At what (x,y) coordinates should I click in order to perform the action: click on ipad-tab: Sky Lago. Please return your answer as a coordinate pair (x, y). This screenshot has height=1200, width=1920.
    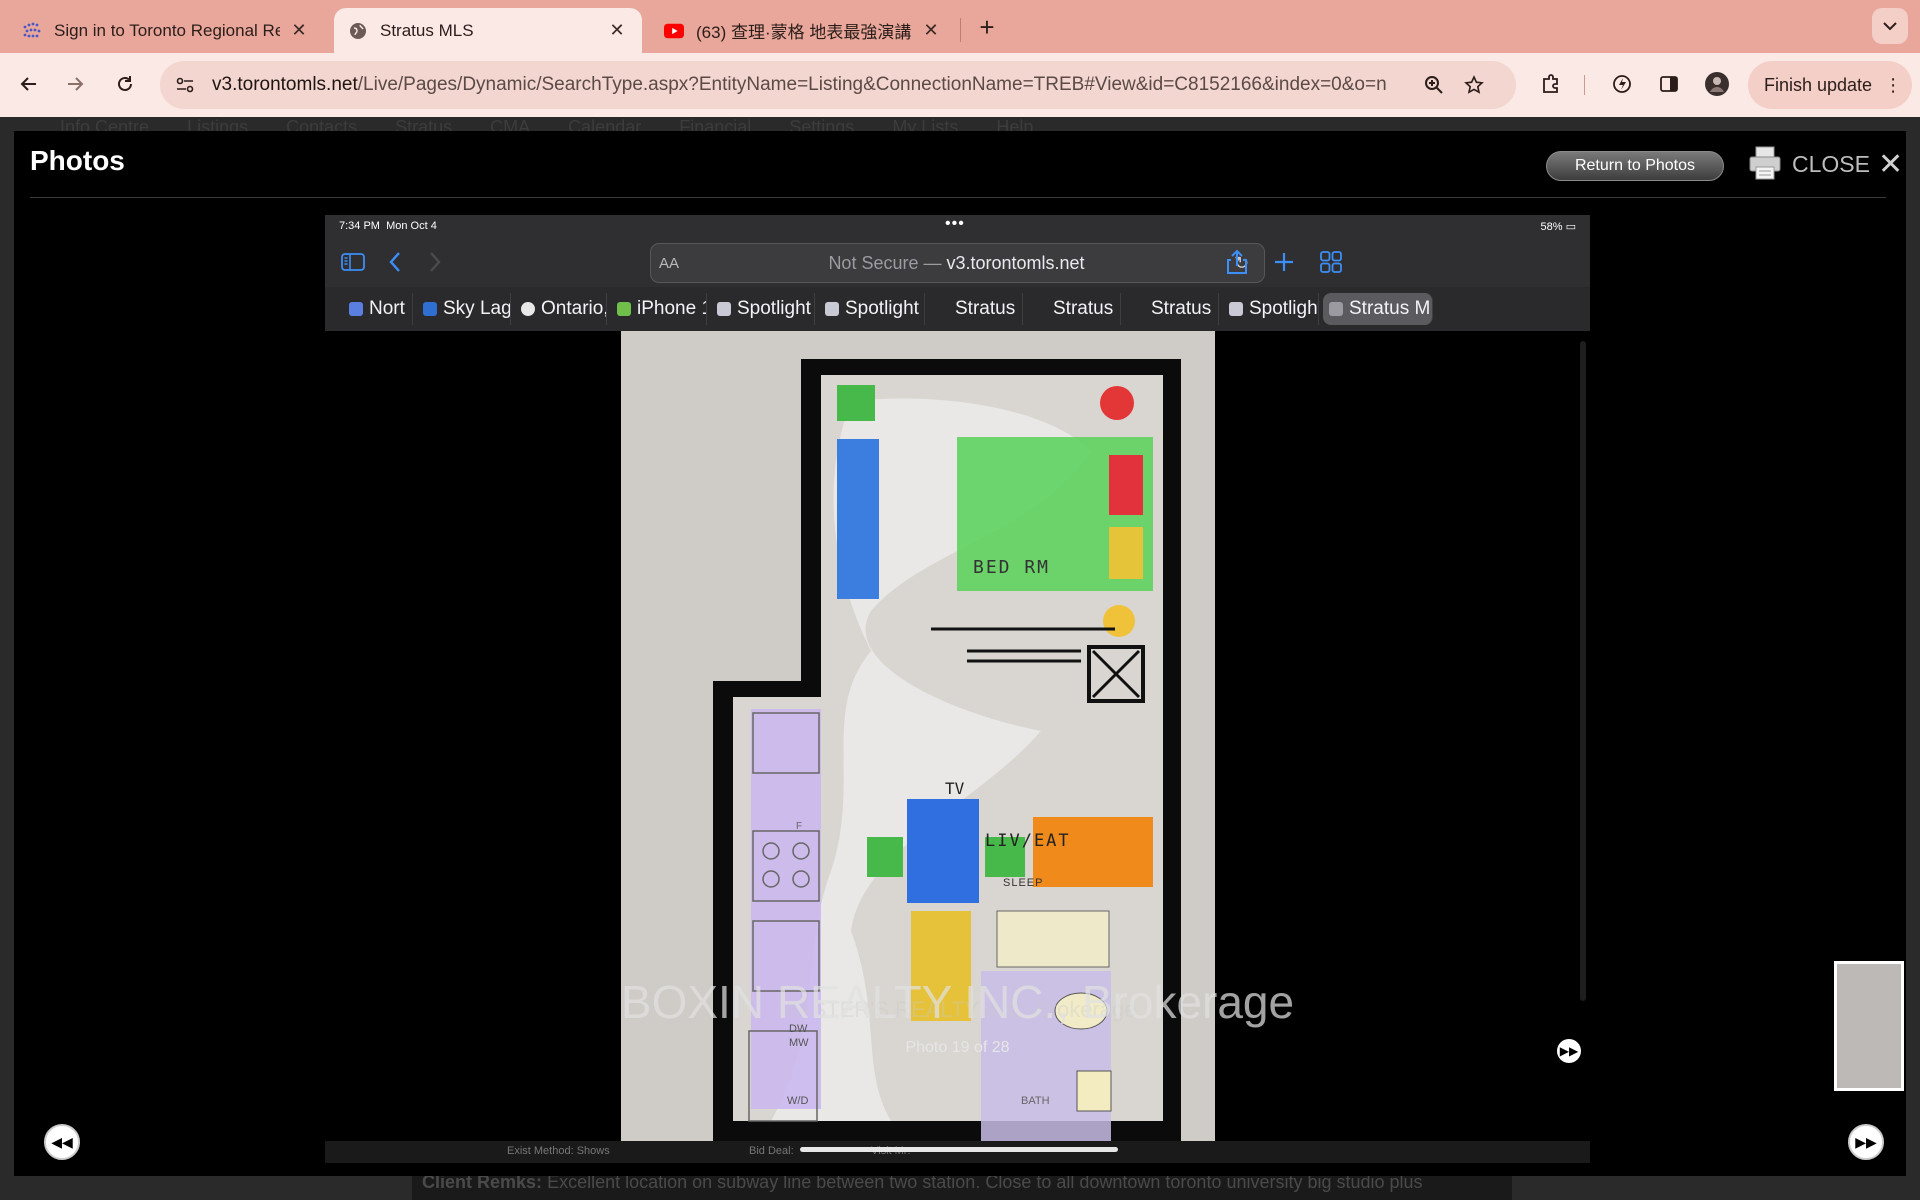
    Looking at the image, I should click on (464, 309).